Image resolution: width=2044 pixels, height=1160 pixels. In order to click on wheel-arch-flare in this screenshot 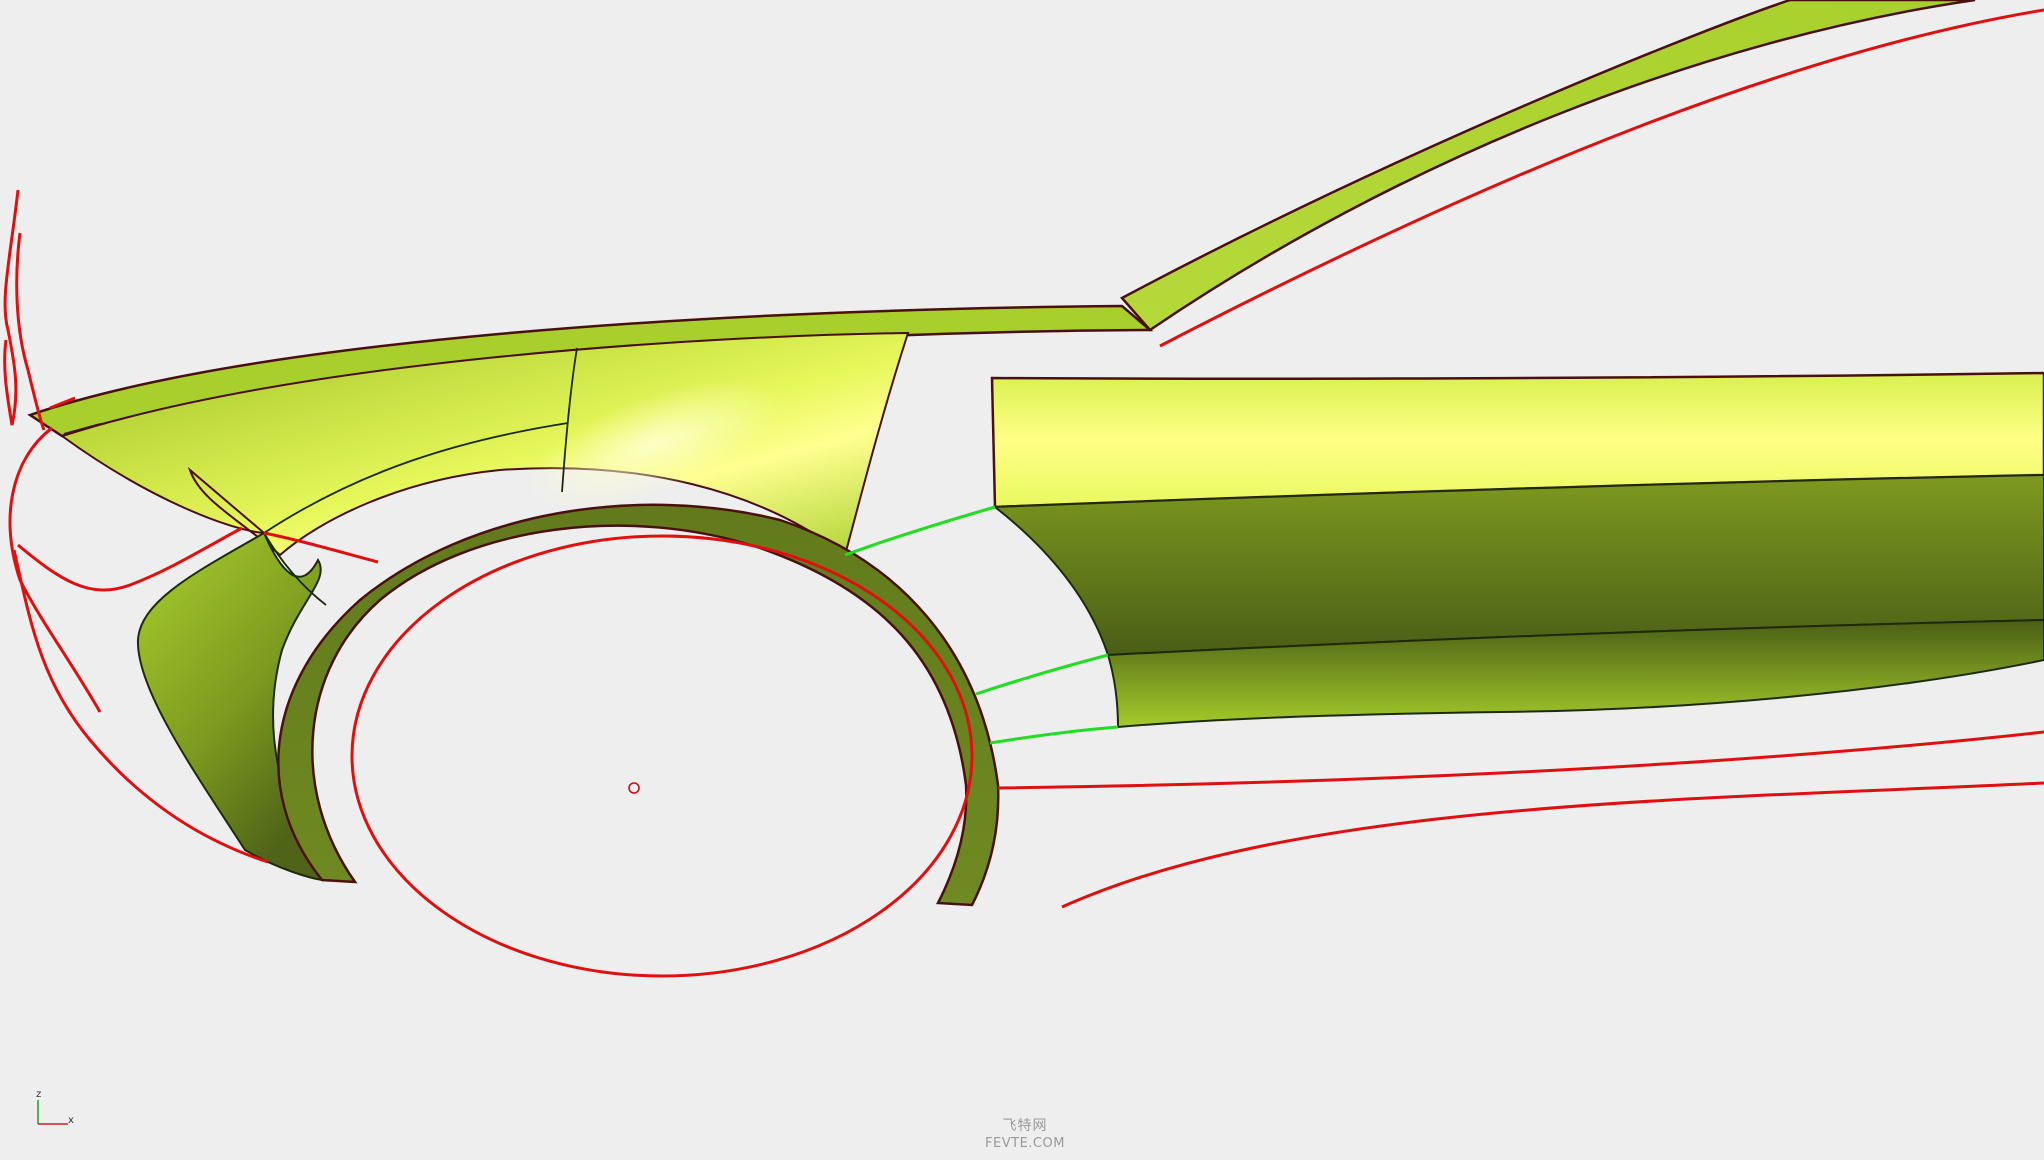, I will do `click(638, 705)`.